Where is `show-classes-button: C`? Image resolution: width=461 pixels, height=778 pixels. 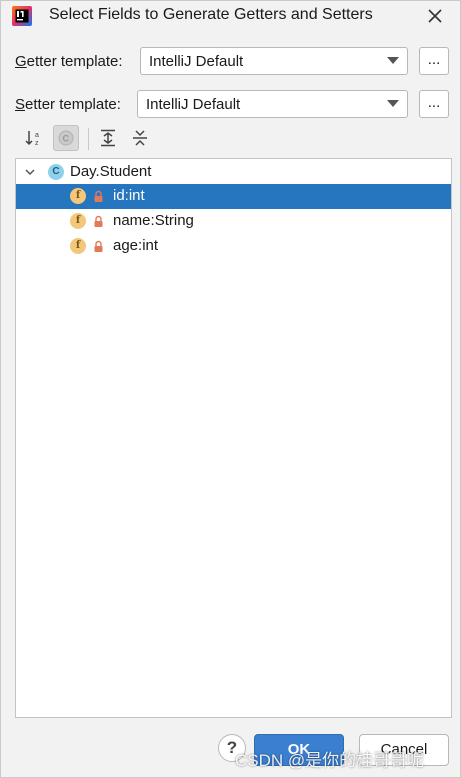
show-classes-button: C is located at coordinates (66, 138).